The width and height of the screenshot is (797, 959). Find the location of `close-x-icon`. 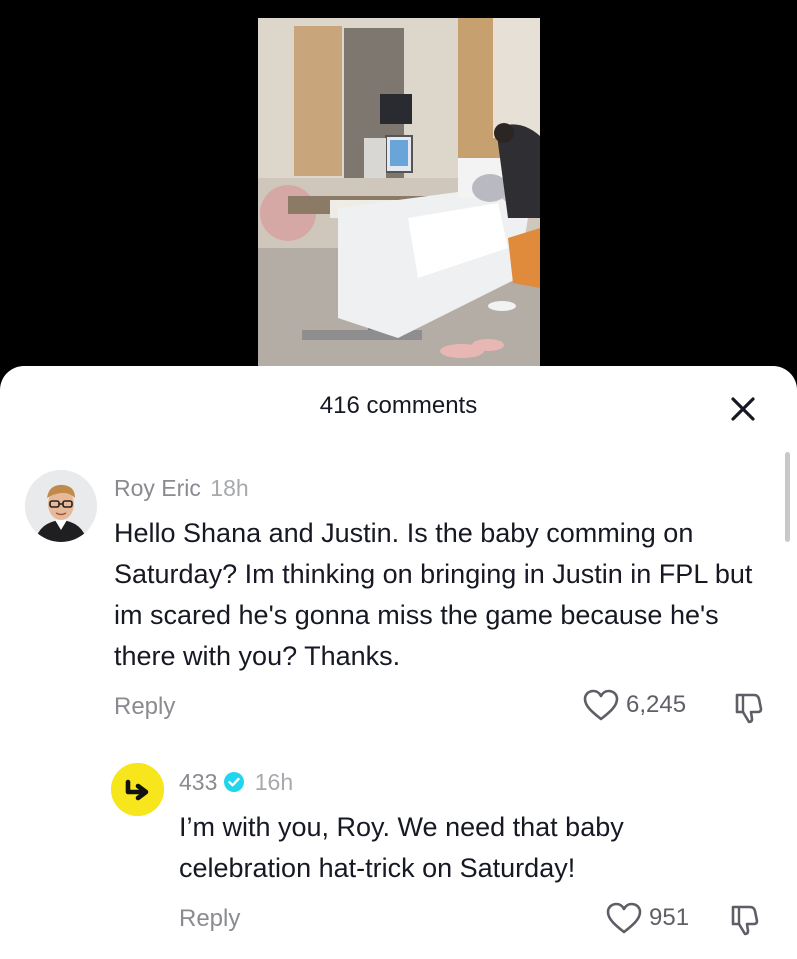

close-x-icon is located at coordinates (743, 409).